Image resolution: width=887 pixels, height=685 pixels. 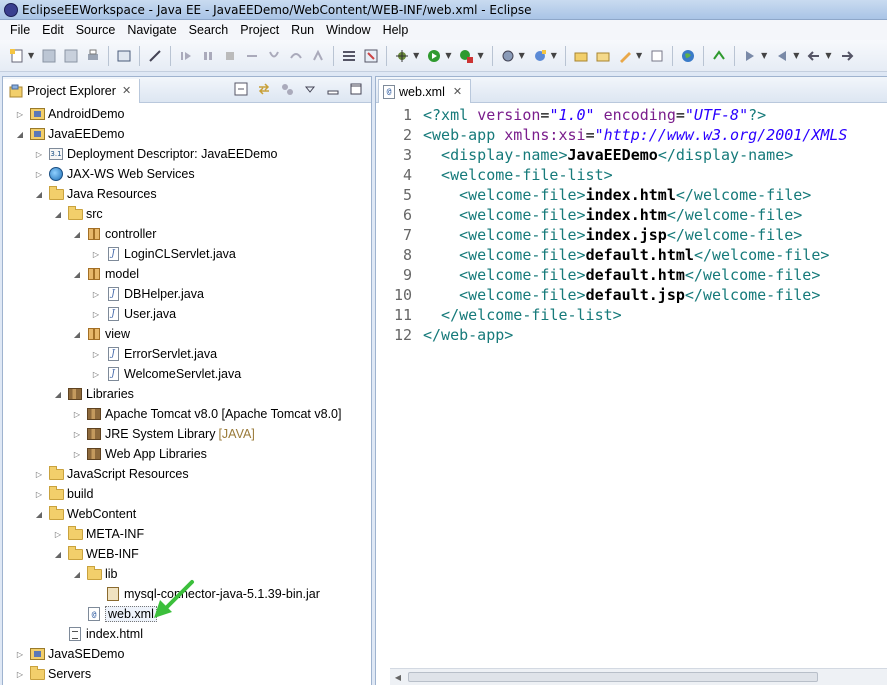 What do you see at coordinates (356, 89) in the screenshot?
I see `maximize-icon` at bounding box center [356, 89].